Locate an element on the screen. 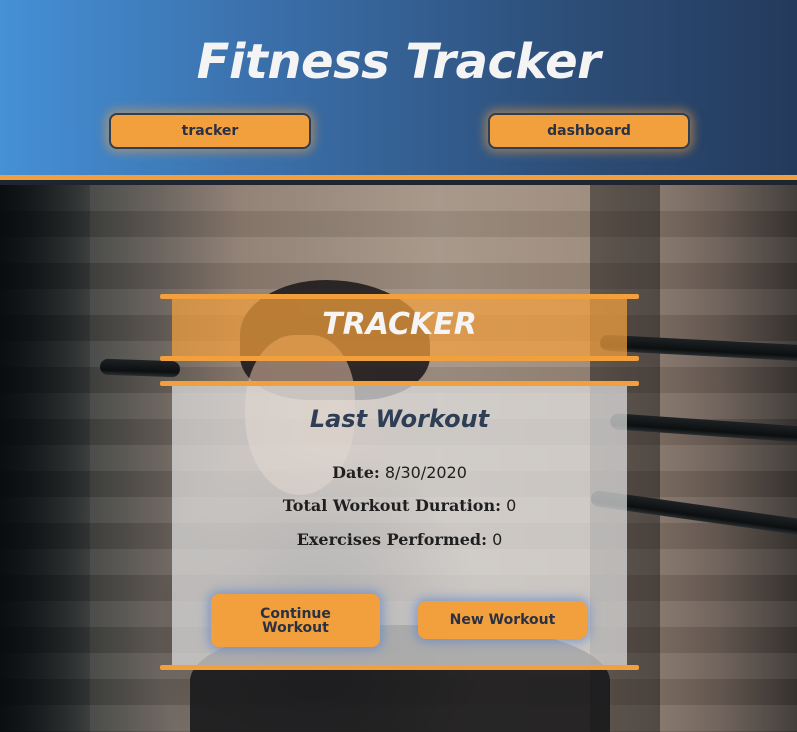 The height and width of the screenshot is (732, 797). stat-exercises: Exercises Performed: 0 is located at coordinates (399, 539).